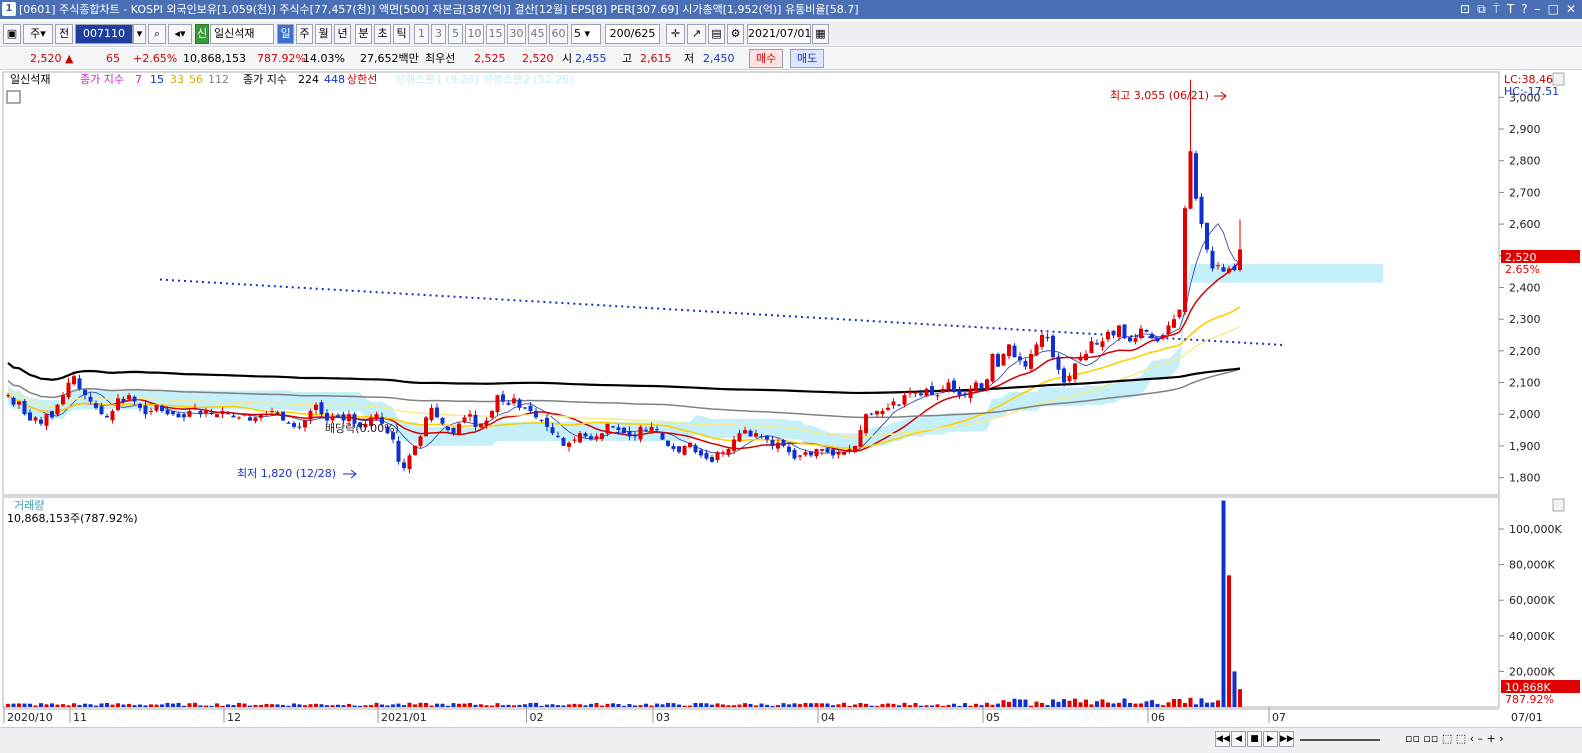 This screenshot has width=1582, height=753. Describe the element at coordinates (1340, 740) in the screenshot. I see `zoom-slider` at that location.